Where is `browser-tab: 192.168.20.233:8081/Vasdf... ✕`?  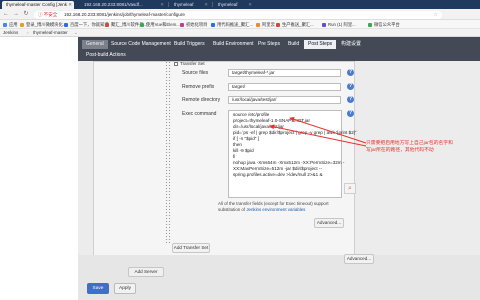 browser-tab: 192.168.20.233:8081/Vasdf... ✕ is located at coordinates (123, 5).